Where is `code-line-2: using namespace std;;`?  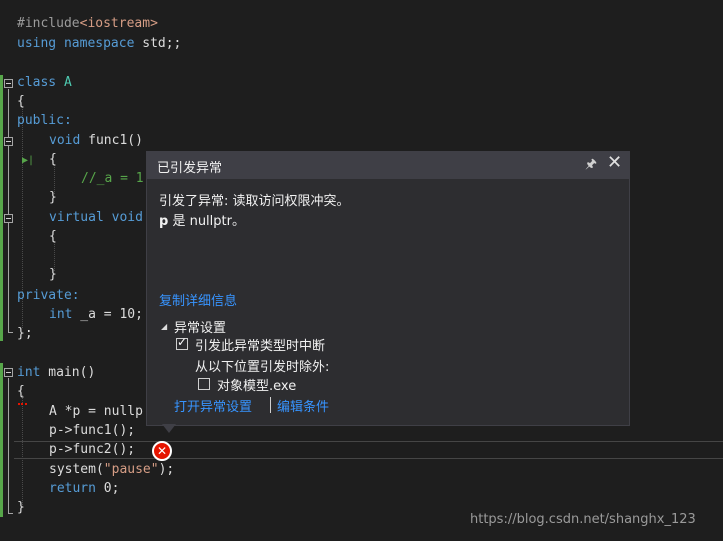 code-line-2: using namespace std;; is located at coordinates (99, 43).